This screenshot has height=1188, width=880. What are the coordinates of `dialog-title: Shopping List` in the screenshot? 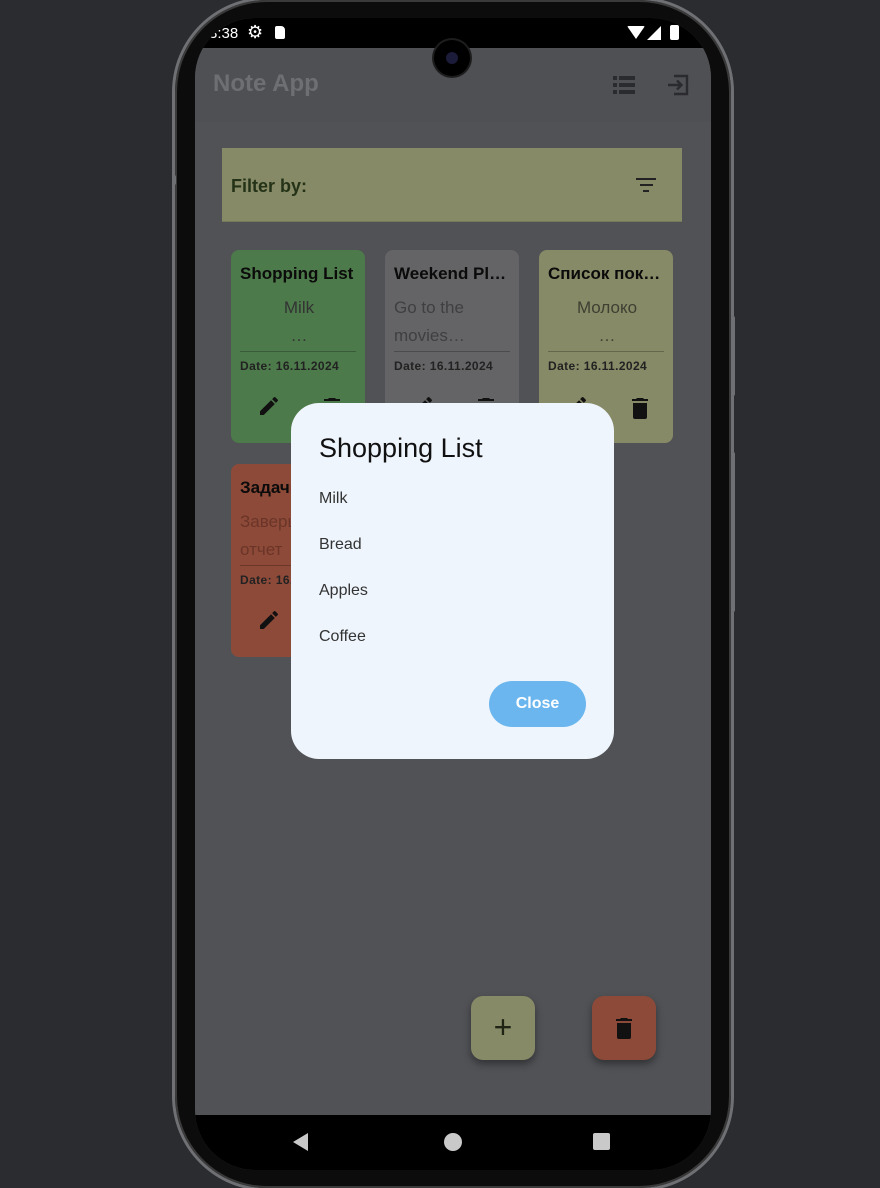 It's located at (401, 448).